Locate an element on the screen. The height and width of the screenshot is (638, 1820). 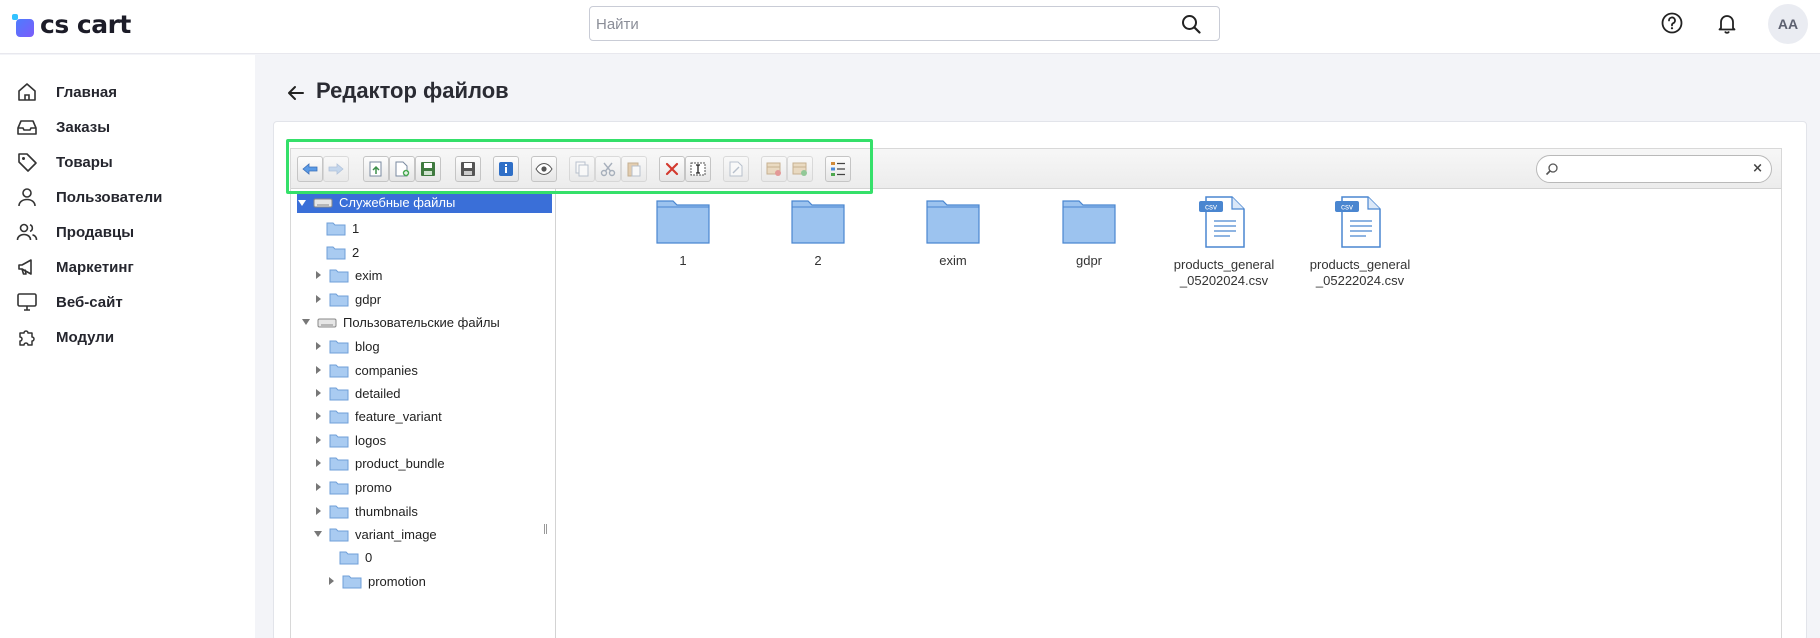
file-item-csv: csv products_general _05222024.csv is located at coordinates (1360, 242).